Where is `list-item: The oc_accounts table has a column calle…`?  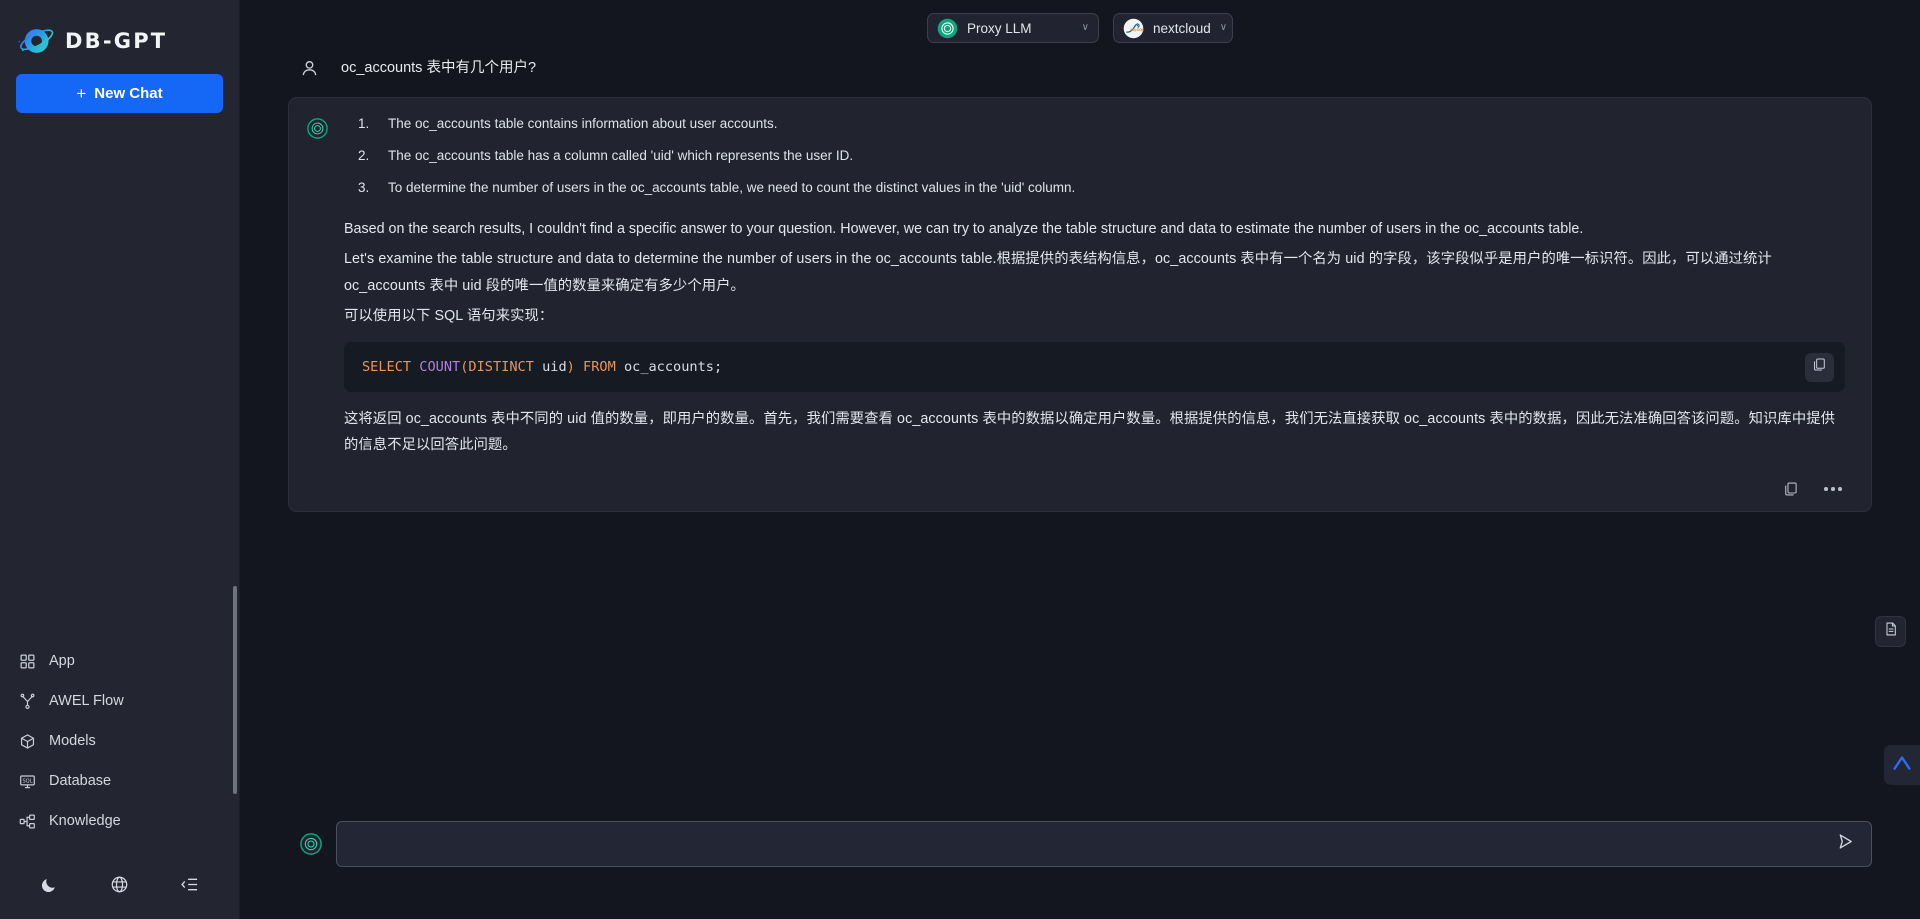 list-item: The oc_accounts table has a column calle… is located at coordinates (606, 156).